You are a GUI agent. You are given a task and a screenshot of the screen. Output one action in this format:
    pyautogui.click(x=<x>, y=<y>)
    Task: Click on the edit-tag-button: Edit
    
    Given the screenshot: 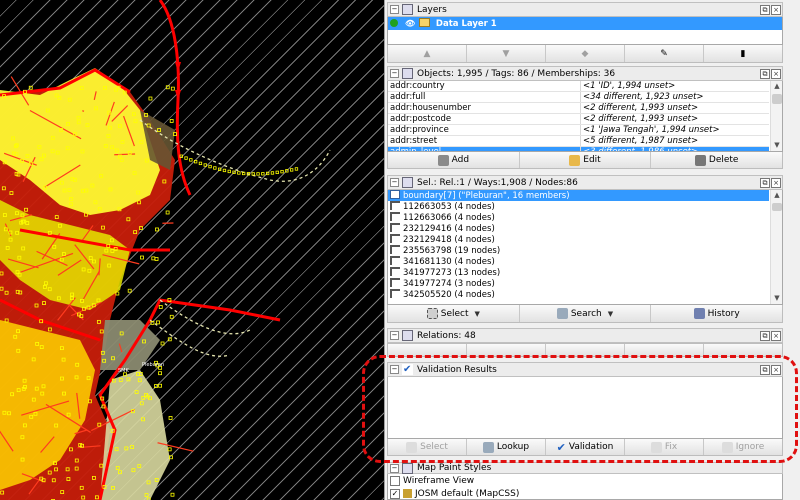 What is the action you would take?
    pyautogui.click(x=585, y=160)
    